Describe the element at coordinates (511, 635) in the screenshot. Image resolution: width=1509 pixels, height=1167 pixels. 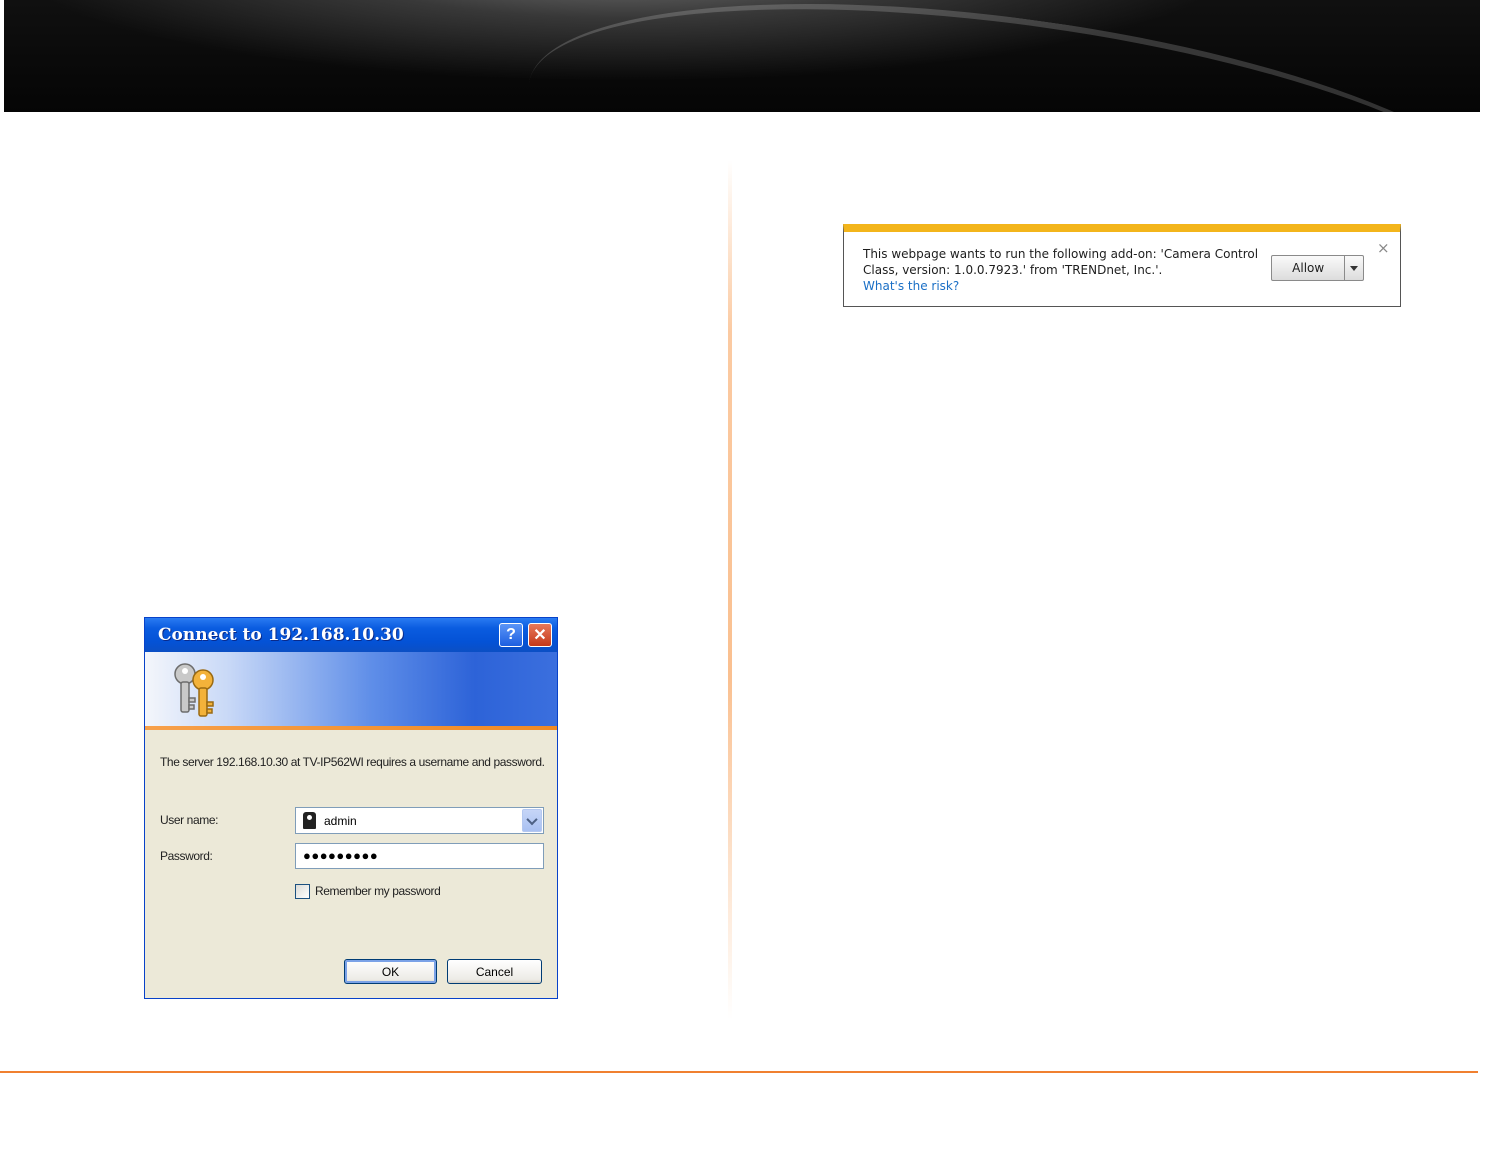
I see `help-button: ?` at that location.